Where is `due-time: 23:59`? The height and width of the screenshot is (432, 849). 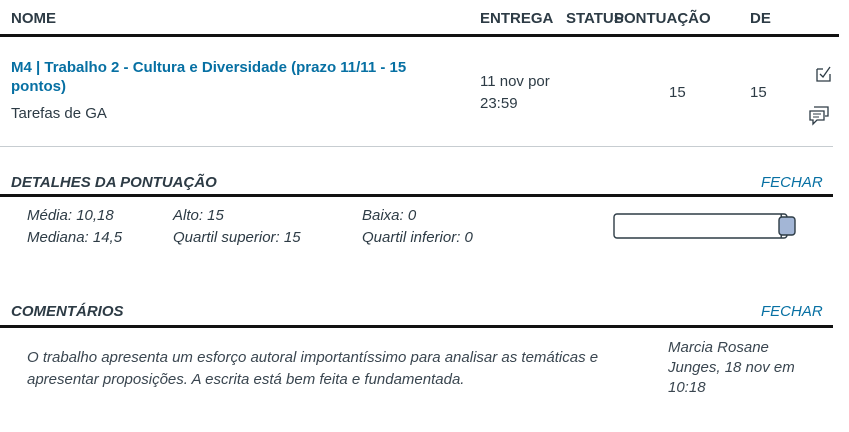
due-time: 23:59 is located at coordinates (499, 103).